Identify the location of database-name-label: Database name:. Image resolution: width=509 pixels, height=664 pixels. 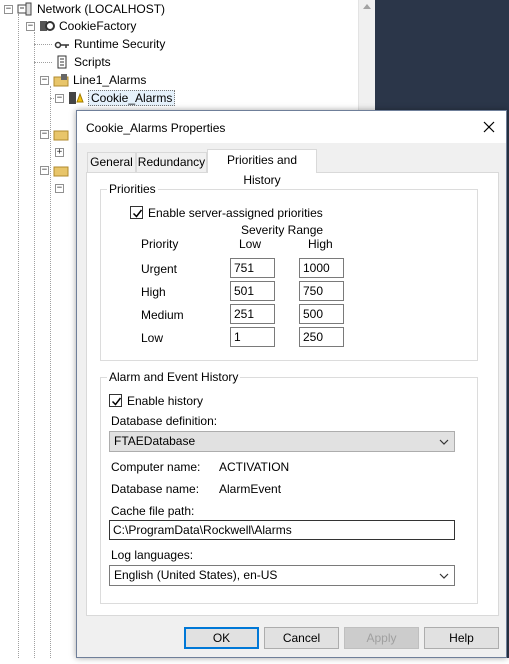
(155, 489).